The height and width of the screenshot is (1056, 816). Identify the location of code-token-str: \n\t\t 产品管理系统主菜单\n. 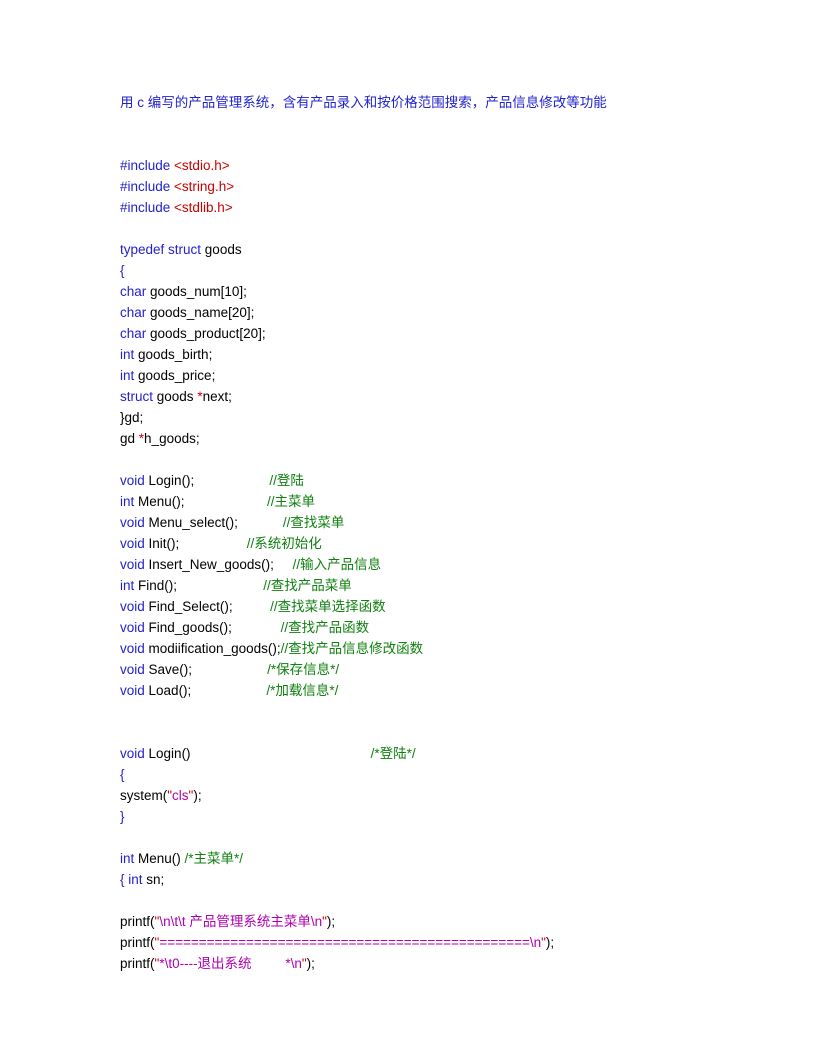
(241, 921).